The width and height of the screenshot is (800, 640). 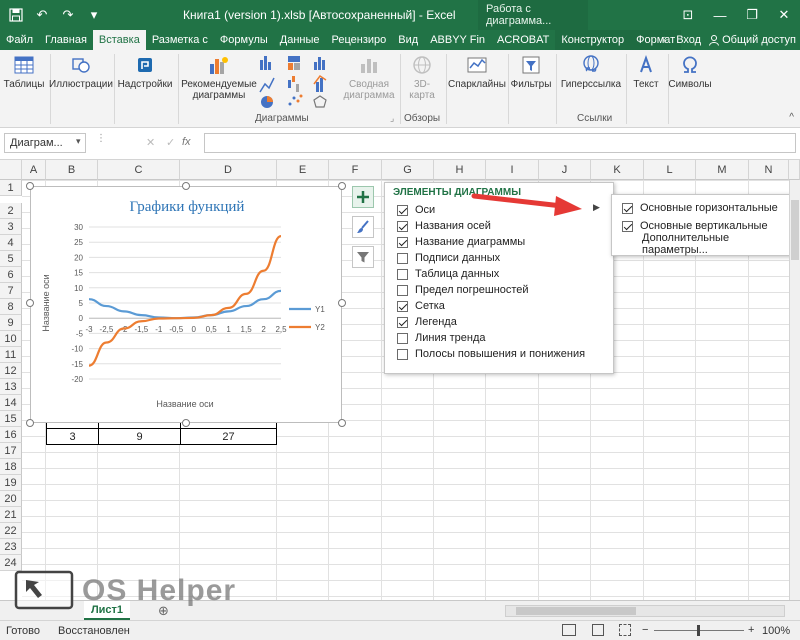 What do you see at coordinates (569, 630) in the screenshot?
I see `normal-view-icon` at bounding box center [569, 630].